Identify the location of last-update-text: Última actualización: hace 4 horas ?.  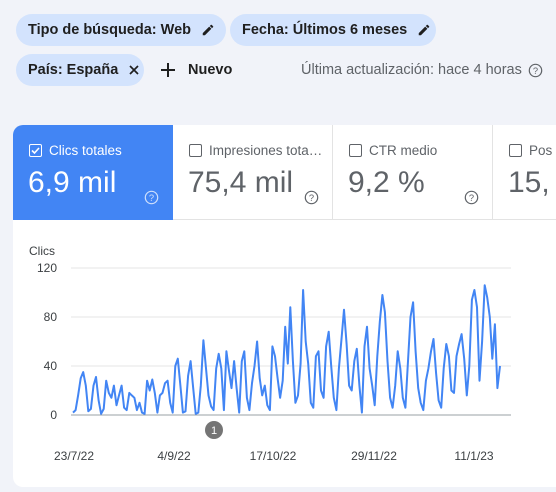
(422, 70).